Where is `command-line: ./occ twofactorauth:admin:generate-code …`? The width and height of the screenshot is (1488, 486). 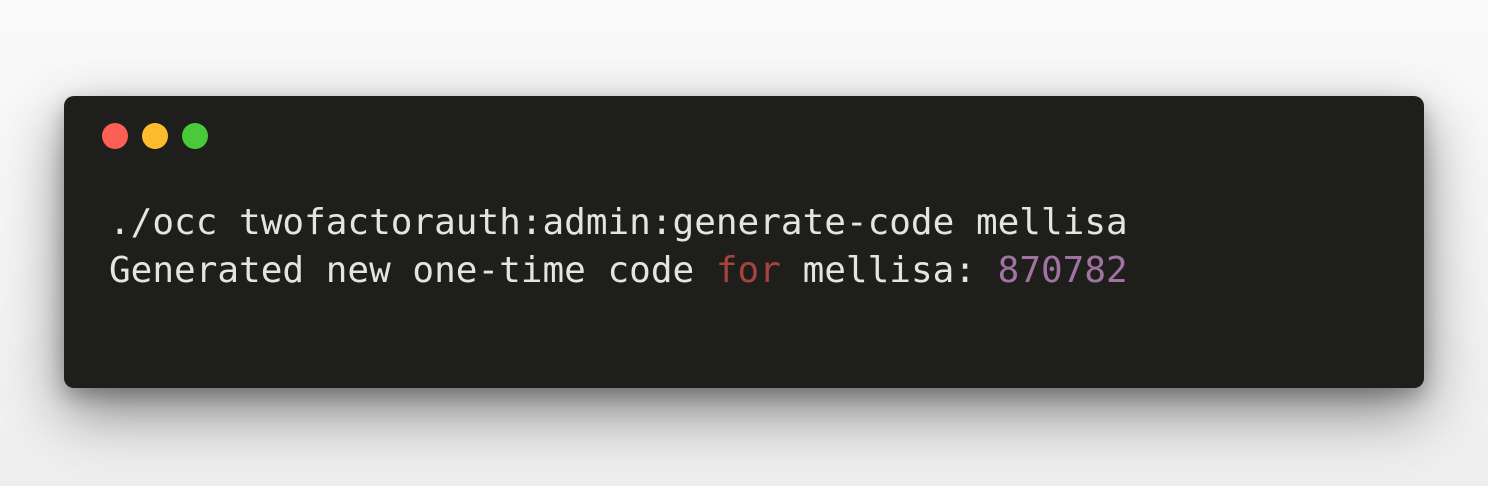 command-line: ./occ twofactorauth:admin:generate-code … is located at coordinates (618, 222).